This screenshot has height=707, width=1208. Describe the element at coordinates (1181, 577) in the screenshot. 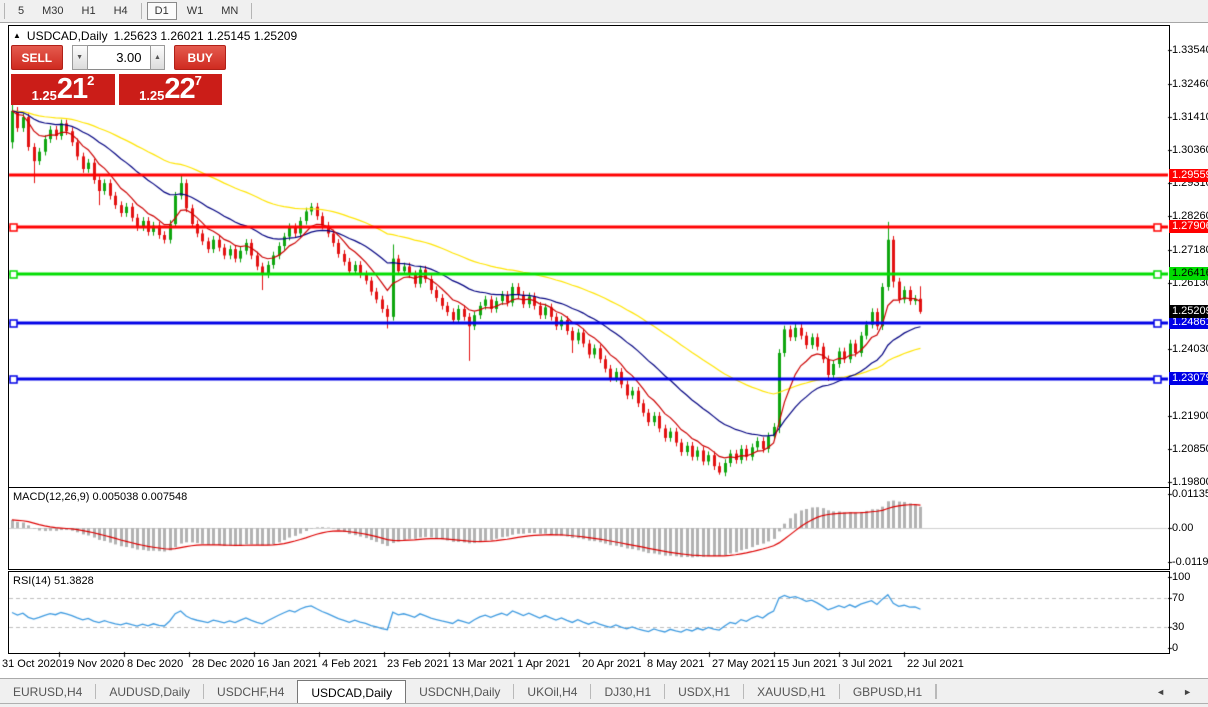

I see `rsi-axis-label: 100` at that location.